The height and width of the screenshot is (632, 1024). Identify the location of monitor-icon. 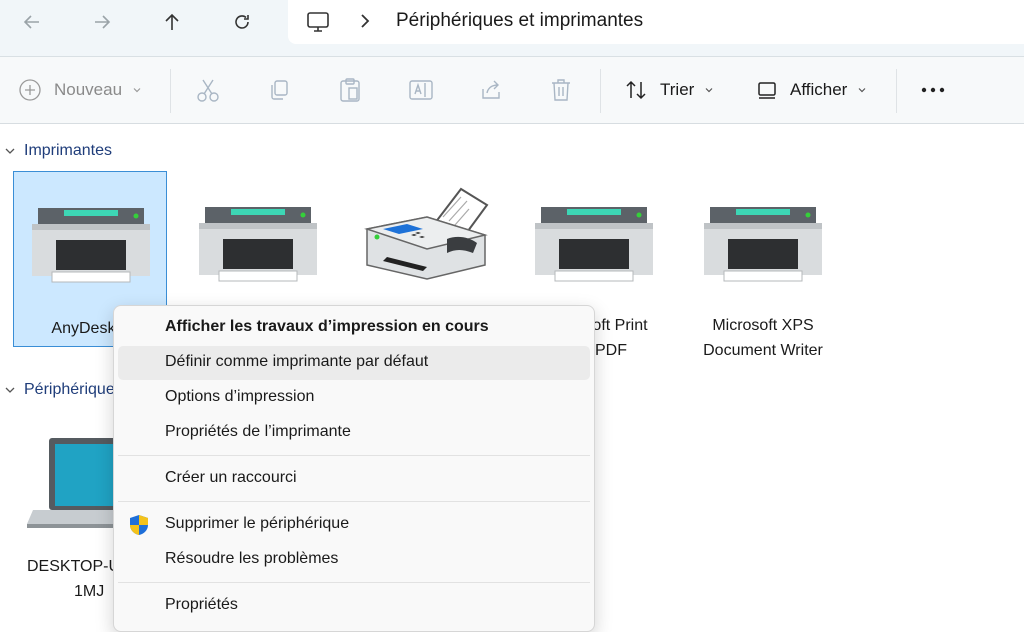
(318, 22).